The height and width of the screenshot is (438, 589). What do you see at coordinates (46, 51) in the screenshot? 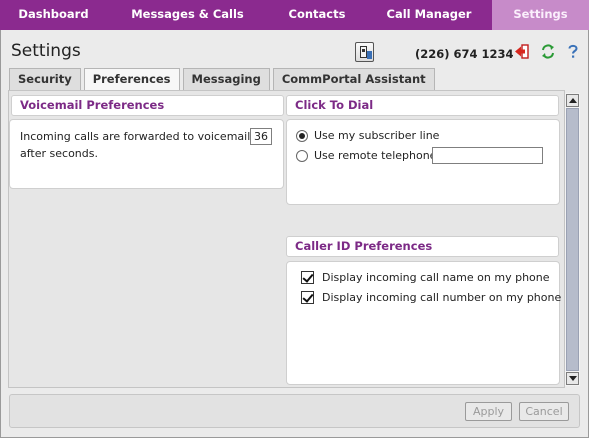
I see `page-title: Settings` at bounding box center [46, 51].